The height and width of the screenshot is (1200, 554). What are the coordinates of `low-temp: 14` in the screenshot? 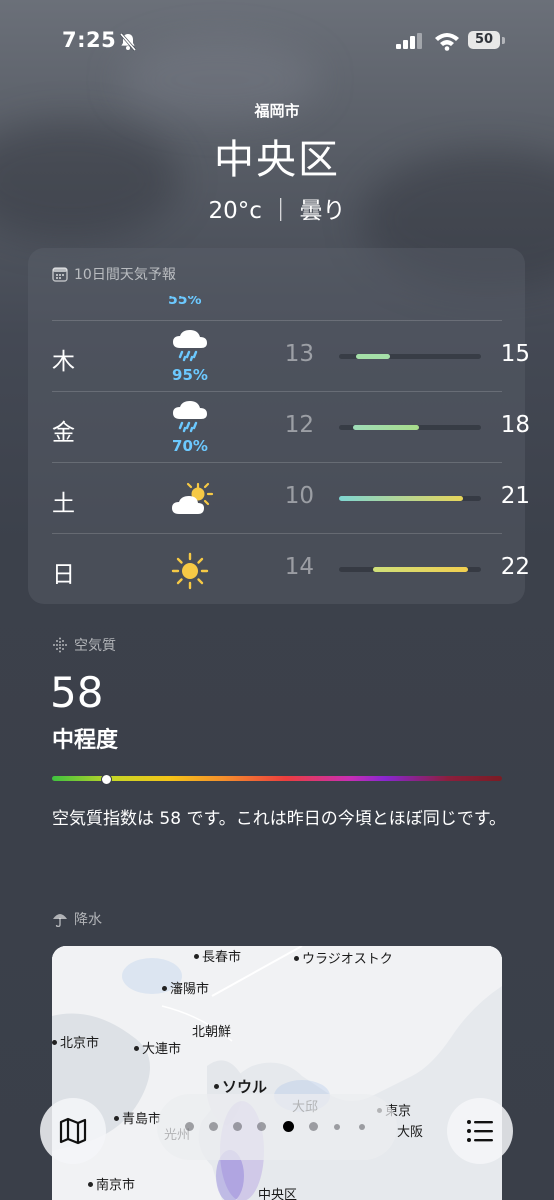 It's located at (299, 567).